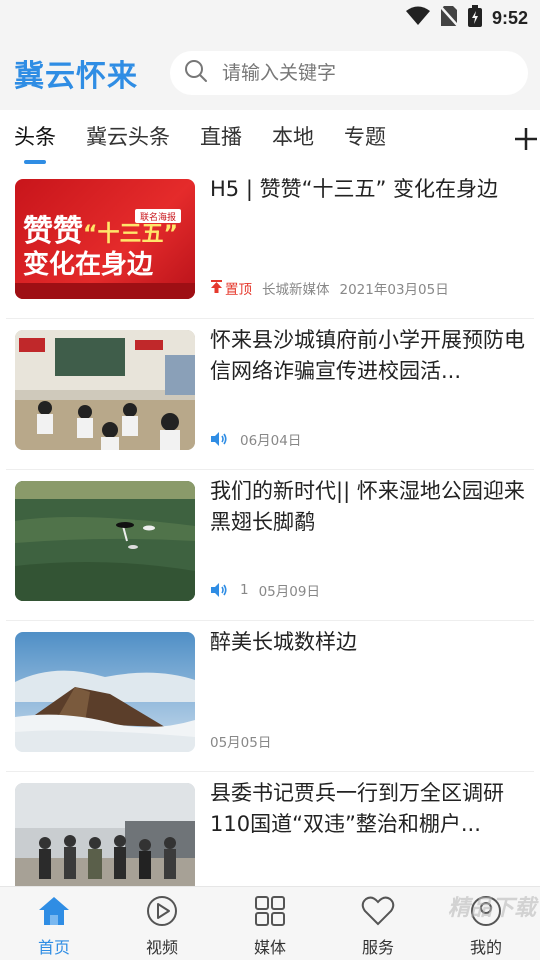  Describe the element at coordinates (76, 76) in the screenshot. I see `app-logo: 冀云怀来` at that location.